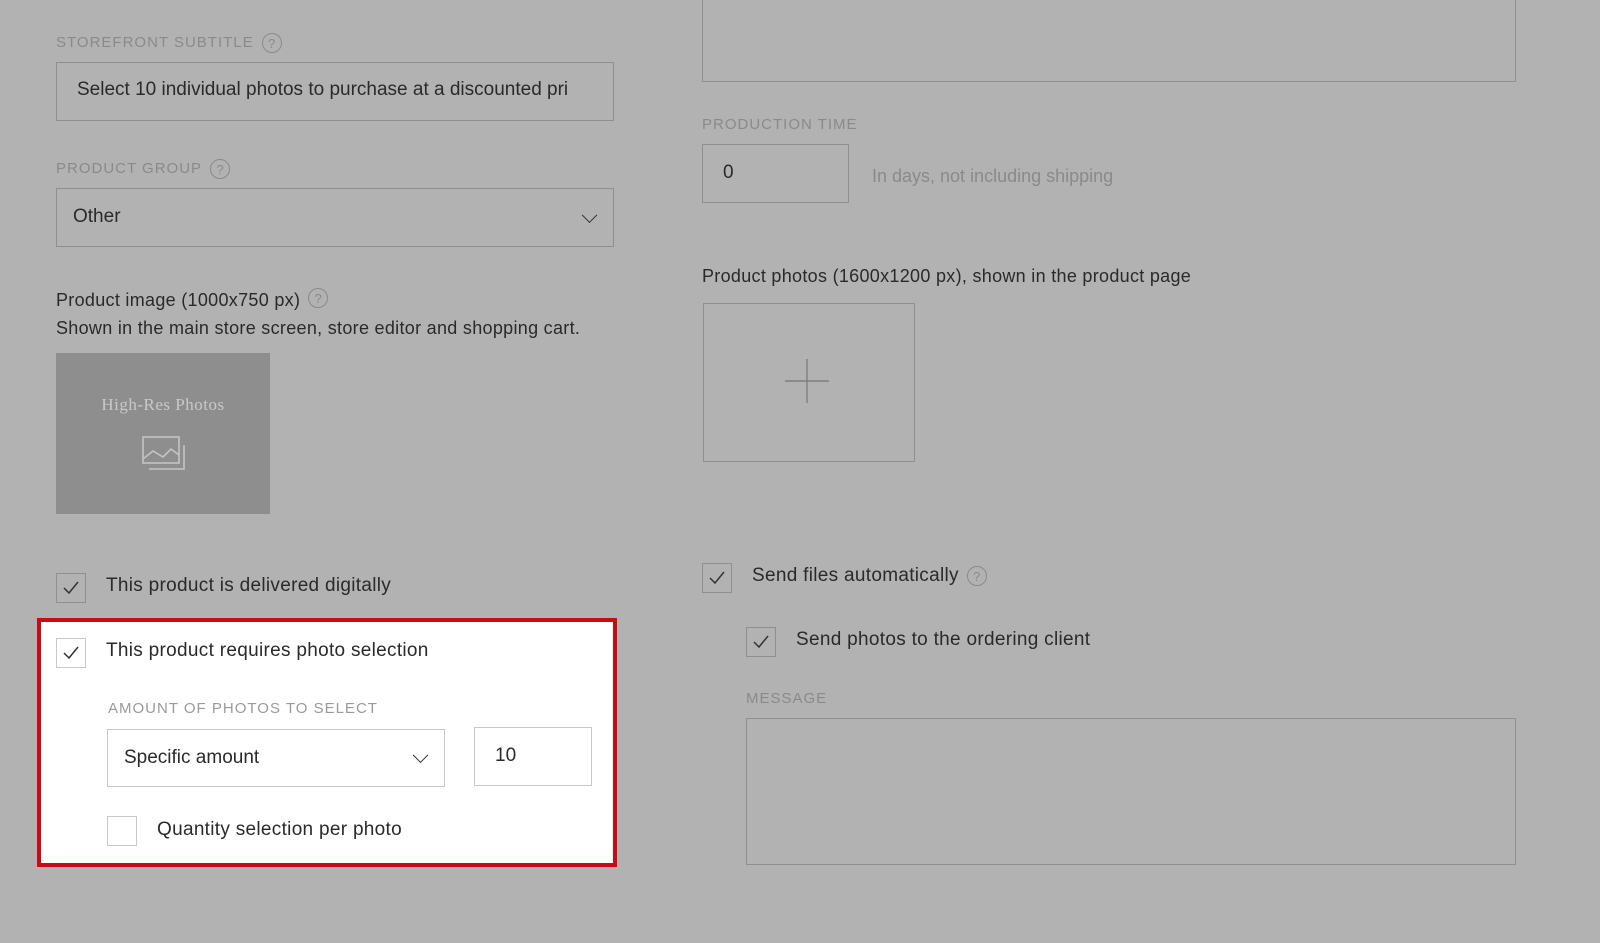  Describe the element at coordinates (276, 758) in the screenshot. I see `amount-mode-select: Specific amount` at that location.